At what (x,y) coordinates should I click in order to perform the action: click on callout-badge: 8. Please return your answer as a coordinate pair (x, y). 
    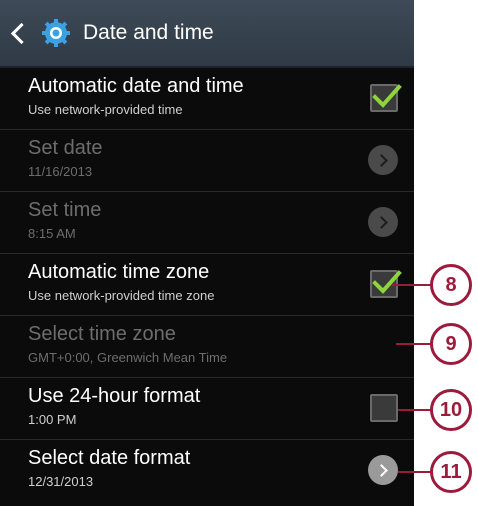
    Looking at the image, I should click on (451, 285).